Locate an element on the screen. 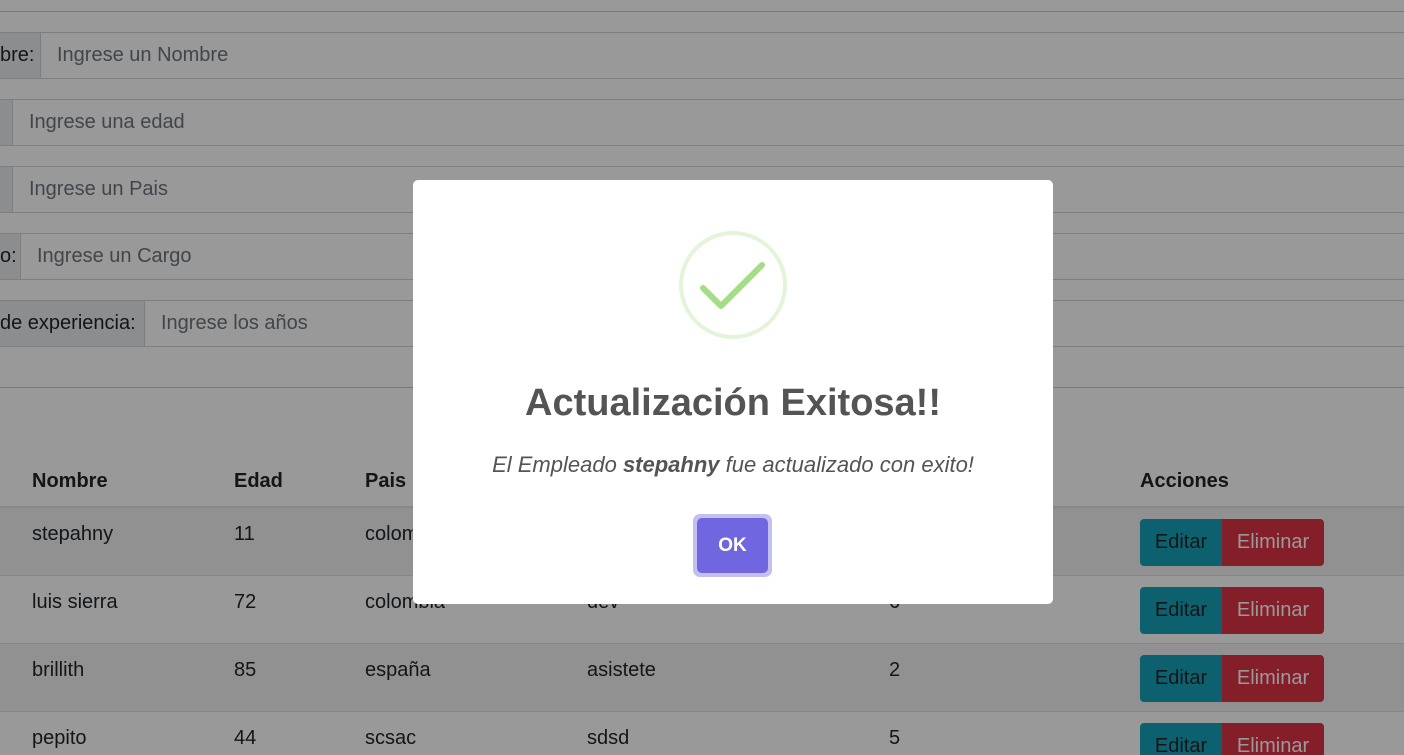 This screenshot has height=755, width=1404. ok-button: OK is located at coordinates (732, 545).